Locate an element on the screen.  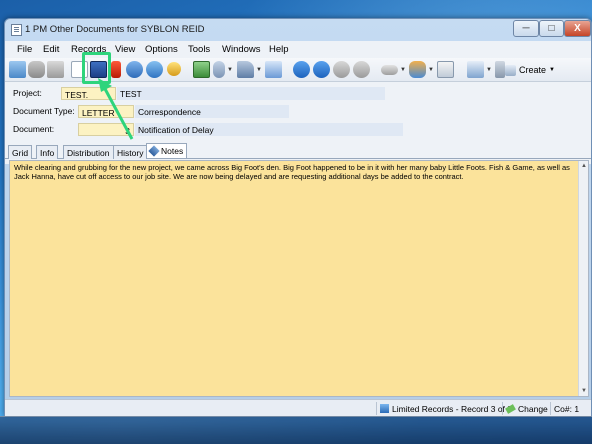
previous-icon is located at coordinates (321, 69).